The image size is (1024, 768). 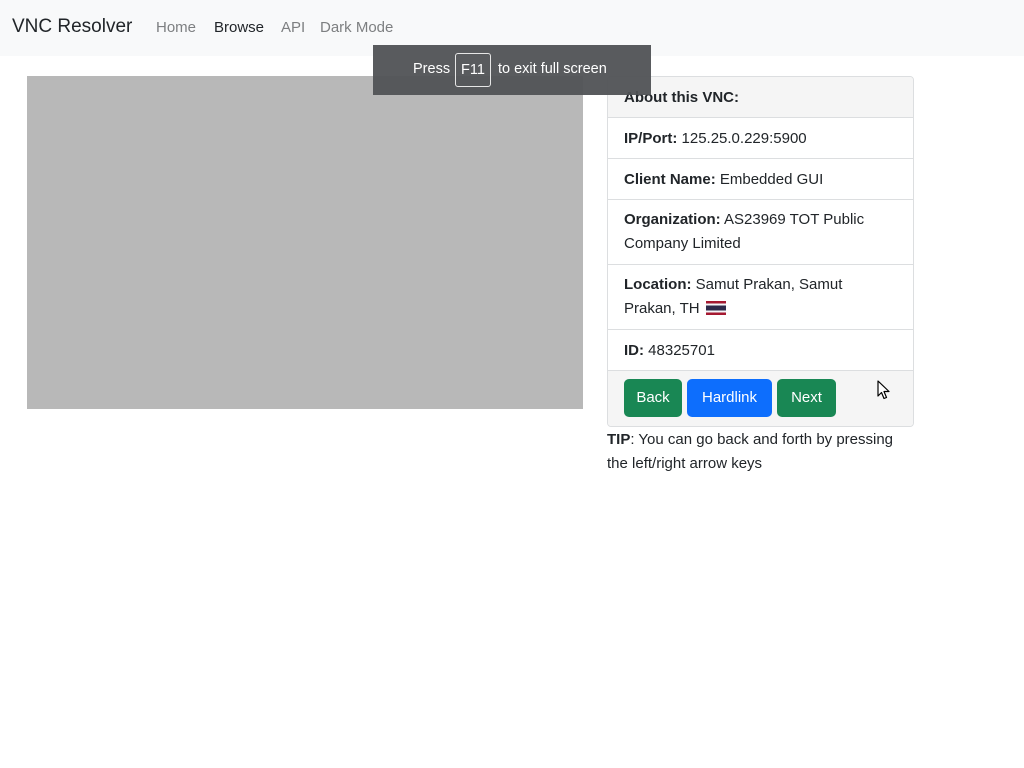 I want to click on card-header: About this VNC:, so click(x=760, y=97).